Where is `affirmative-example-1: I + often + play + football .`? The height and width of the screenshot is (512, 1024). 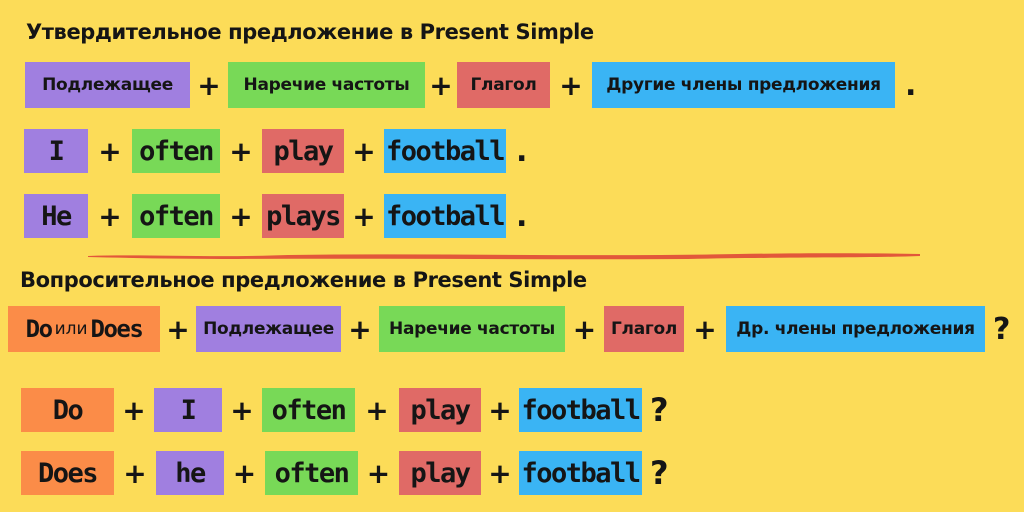
affirmative-example-1: I + often + play + football . is located at coordinates (275, 151).